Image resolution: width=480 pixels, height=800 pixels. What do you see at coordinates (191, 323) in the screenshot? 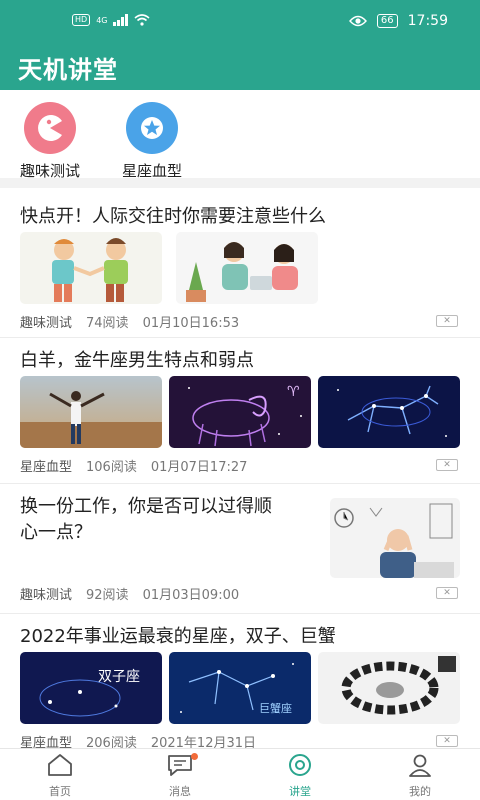
I see `article-time: 01月10日16:53` at bounding box center [191, 323].